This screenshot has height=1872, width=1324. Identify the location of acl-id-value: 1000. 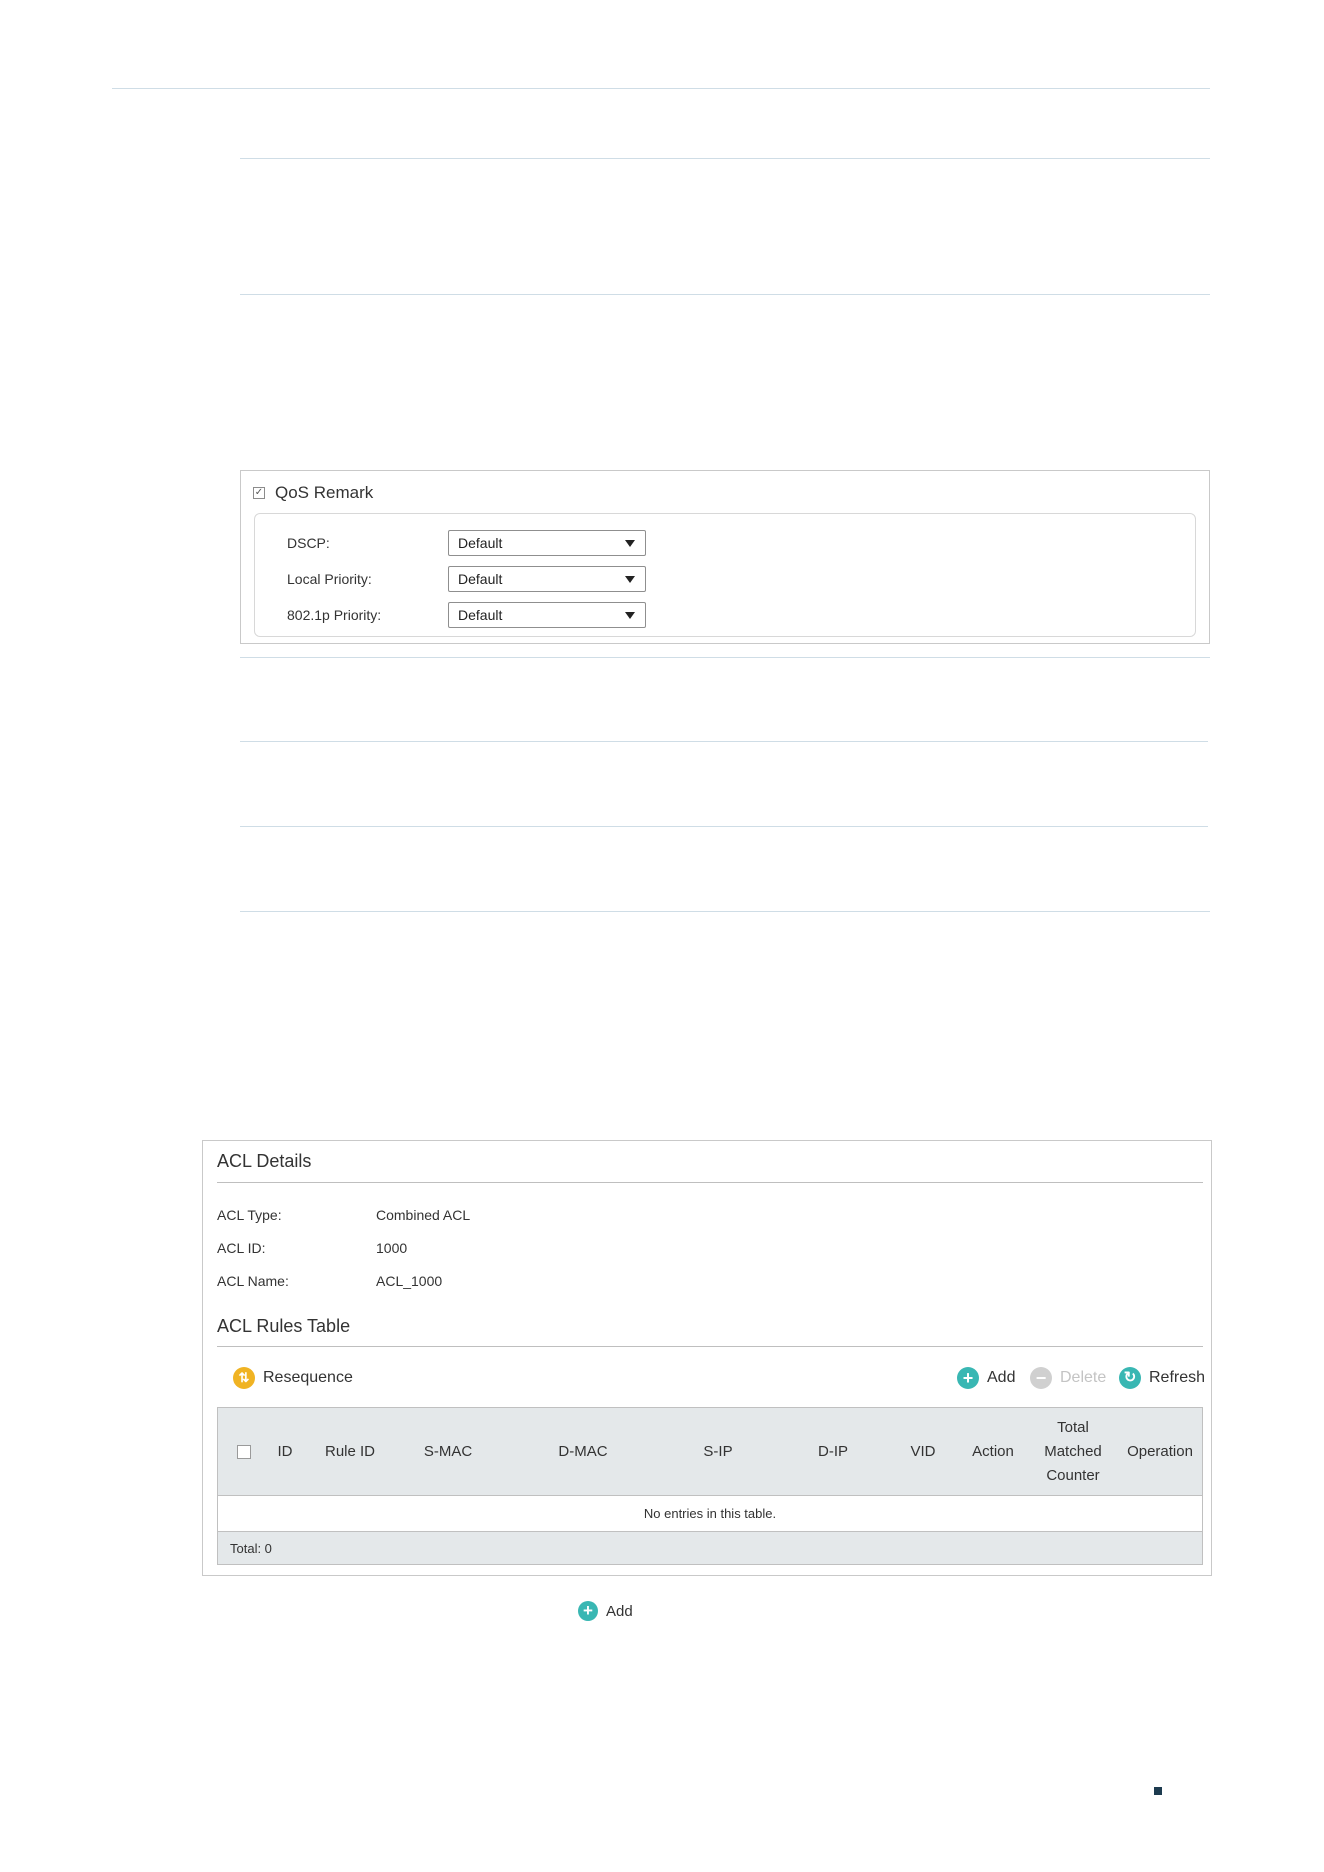
(392, 1248).